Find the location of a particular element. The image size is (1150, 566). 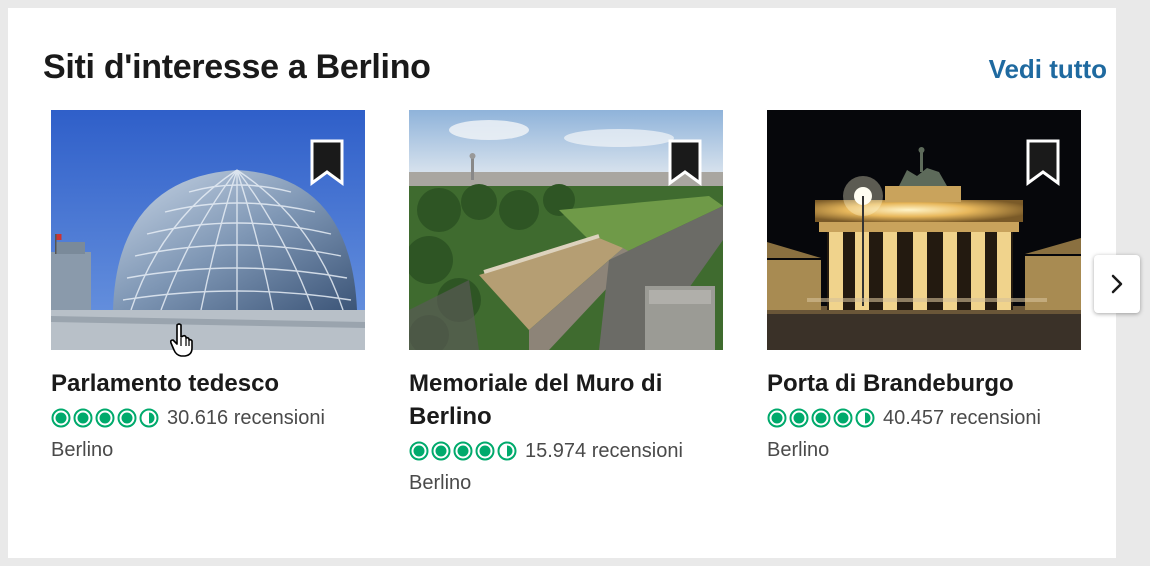

attraction-name: Parlamento tedesco is located at coordinates (208, 383).